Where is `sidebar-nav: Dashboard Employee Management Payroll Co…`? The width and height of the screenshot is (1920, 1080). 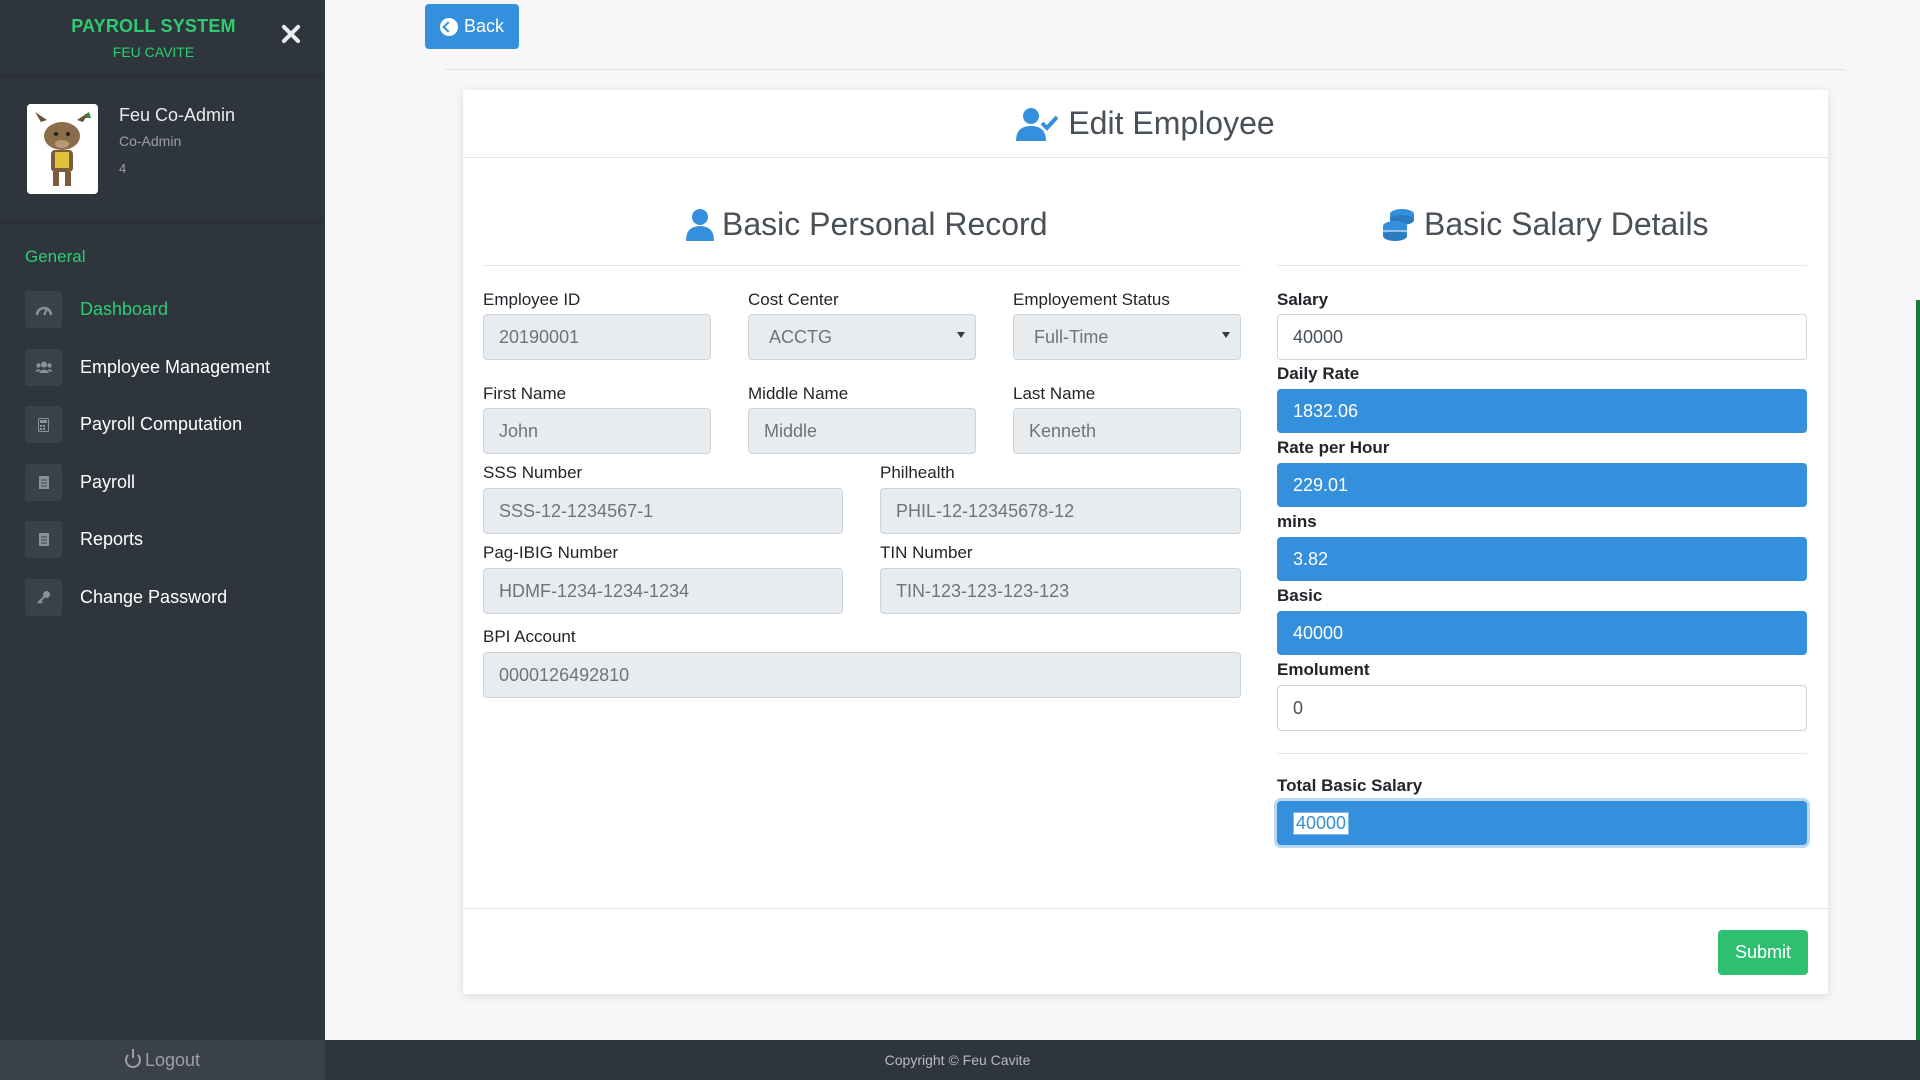
sidebar-nav: Dashboard Employee Management Payroll Co… is located at coordinates (162, 453).